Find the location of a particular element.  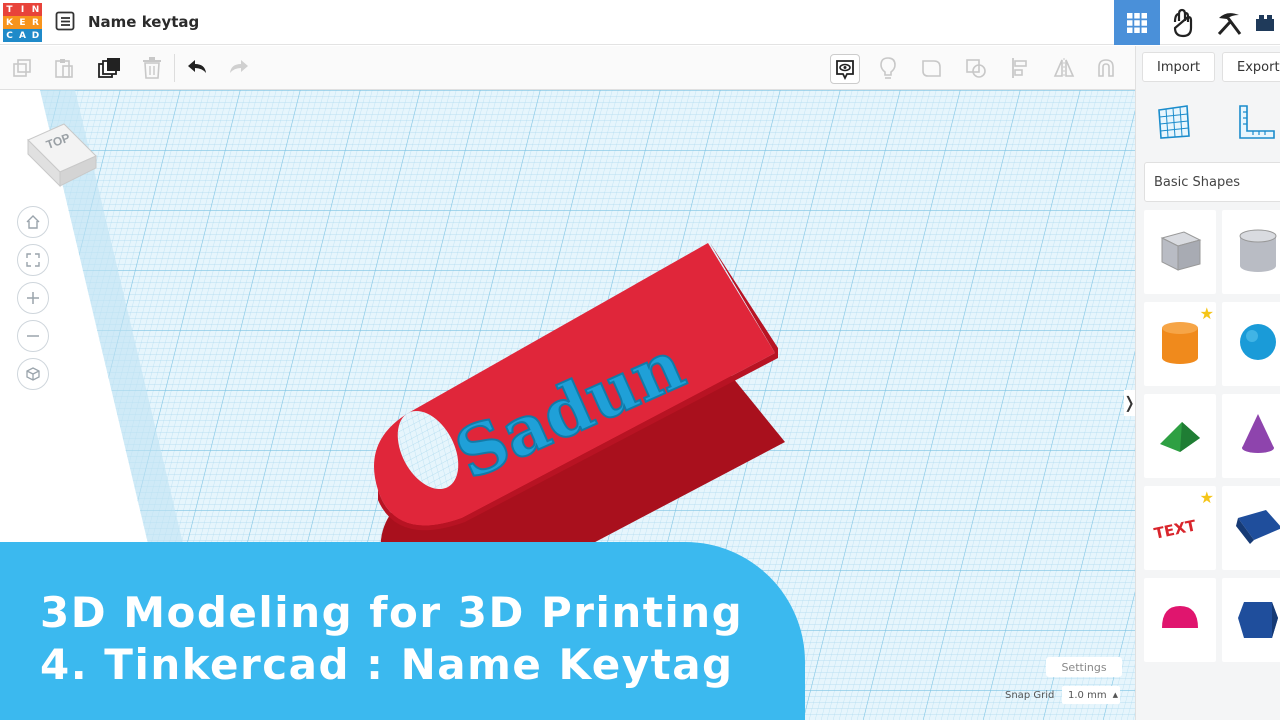

delete-button is located at coordinates (152, 68).